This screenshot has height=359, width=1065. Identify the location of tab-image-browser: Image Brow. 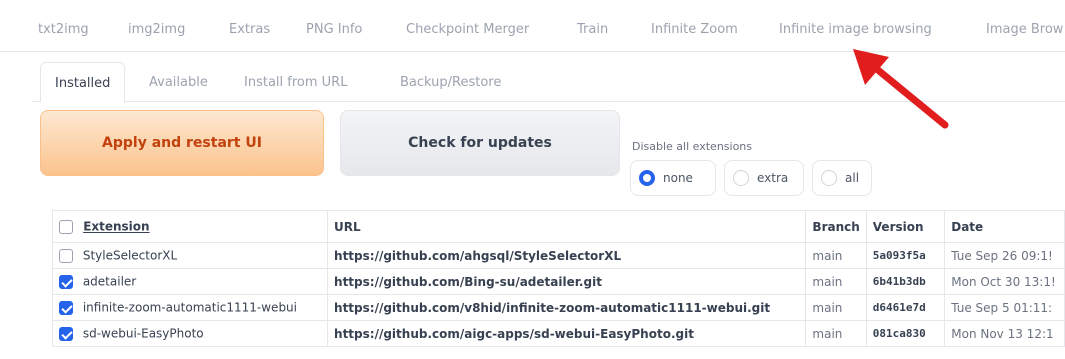
(1024, 29).